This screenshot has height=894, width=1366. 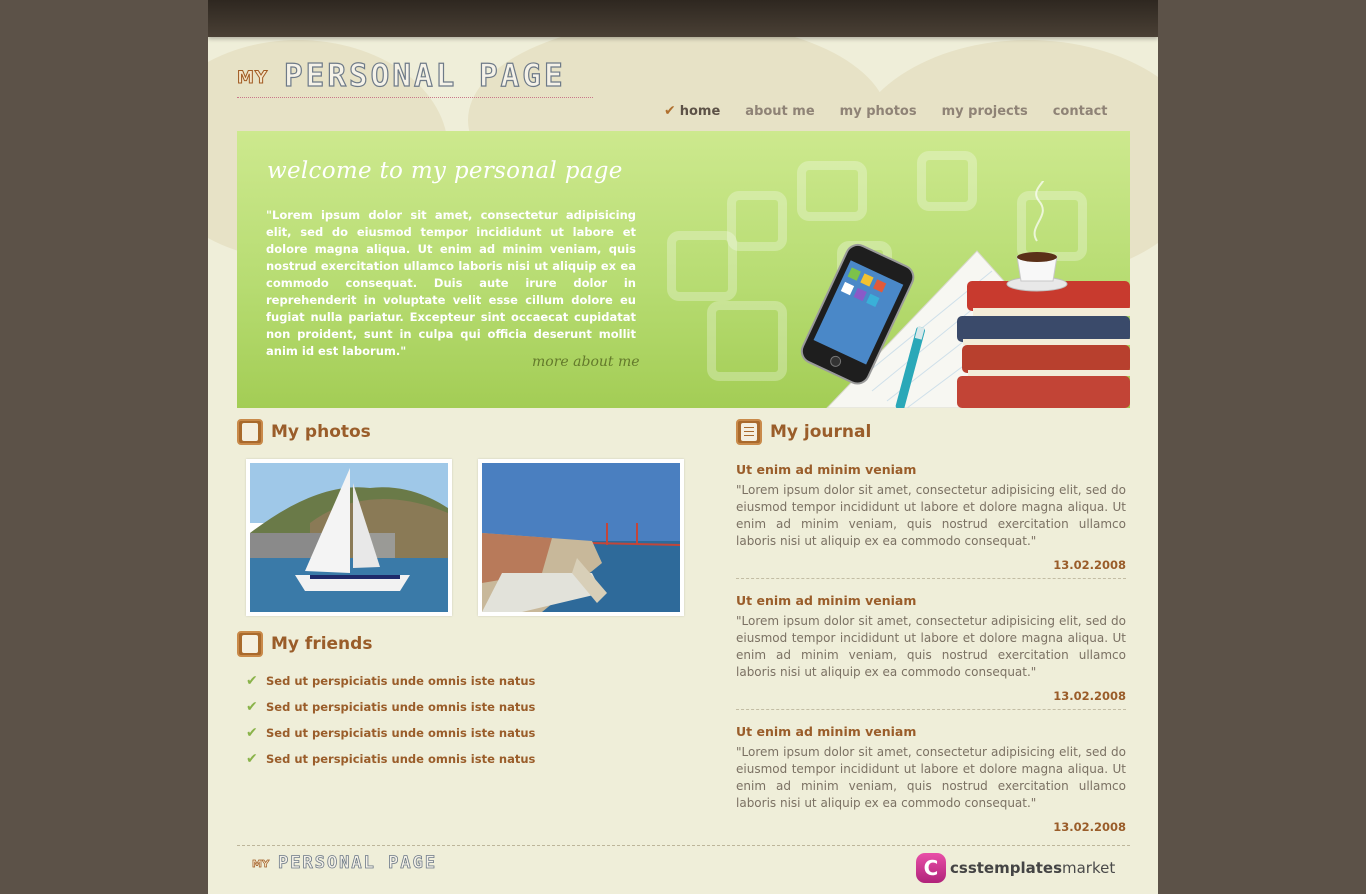 What do you see at coordinates (1089, 868) in the screenshot?
I see `brand-name-rest: market` at bounding box center [1089, 868].